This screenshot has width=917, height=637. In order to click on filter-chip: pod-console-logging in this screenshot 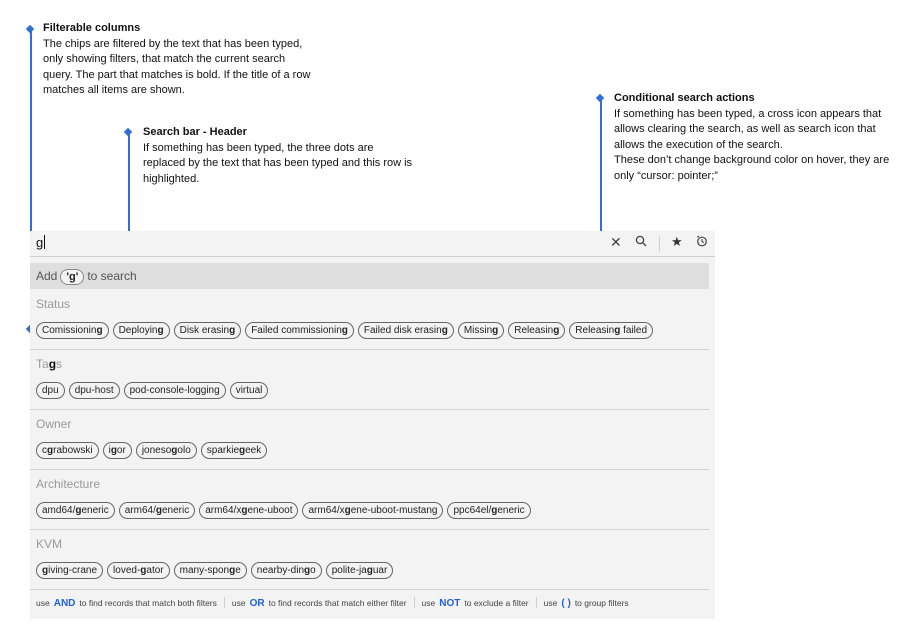, I will do `click(174, 390)`.